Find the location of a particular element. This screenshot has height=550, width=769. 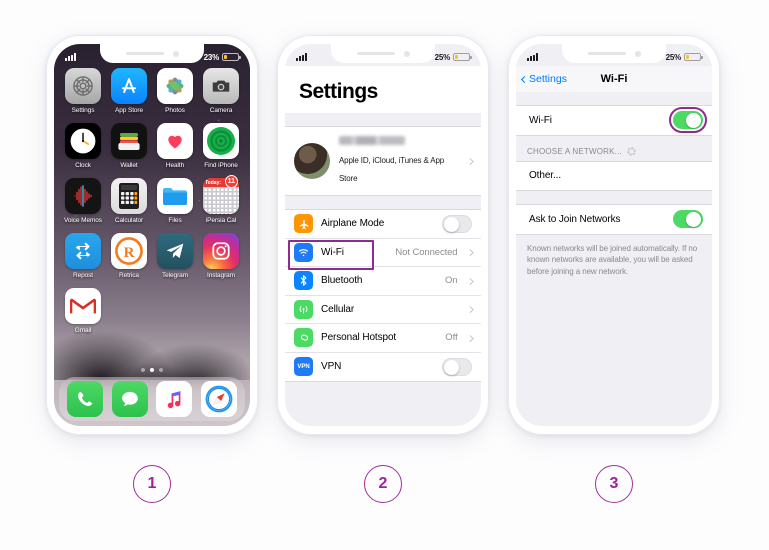

row-personal-hotspot: Personal Hotspot Off is located at coordinates (383, 338).